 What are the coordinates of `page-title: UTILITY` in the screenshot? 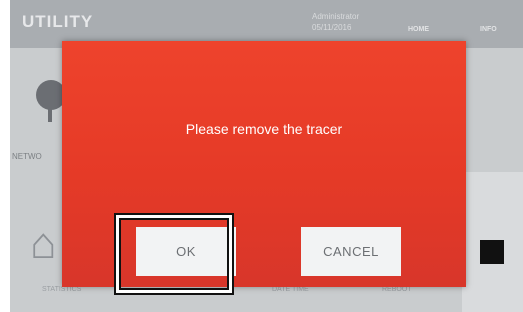 It's located at (58, 21).